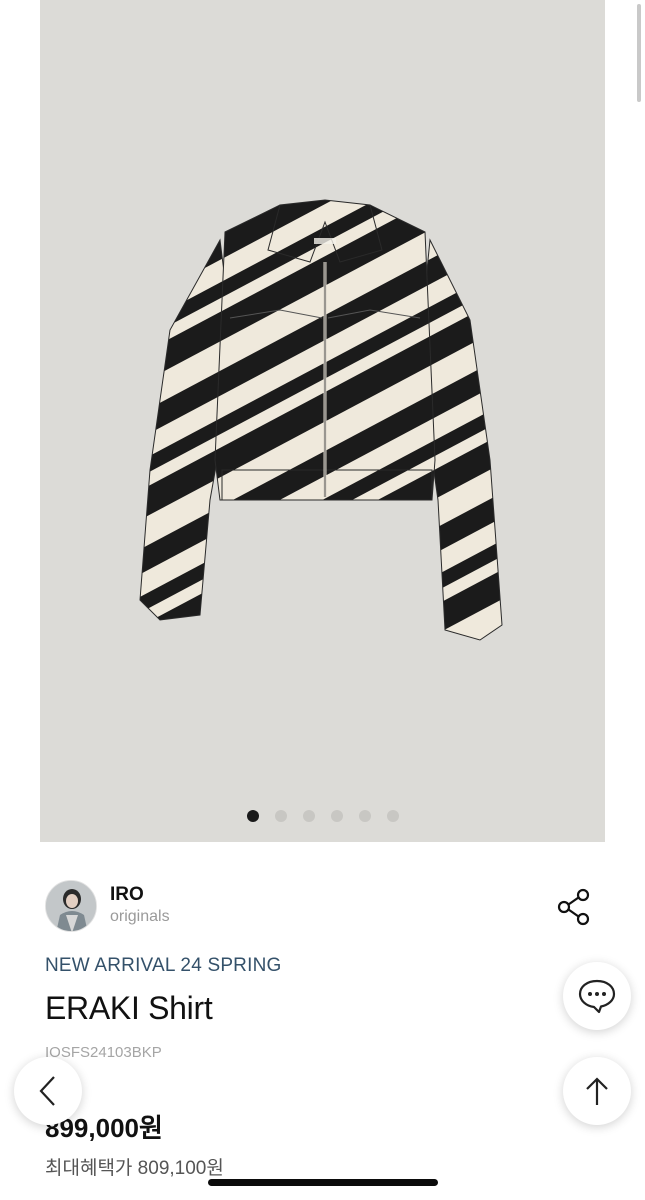  What do you see at coordinates (71, 906) in the screenshot?
I see `brand-avatar` at bounding box center [71, 906].